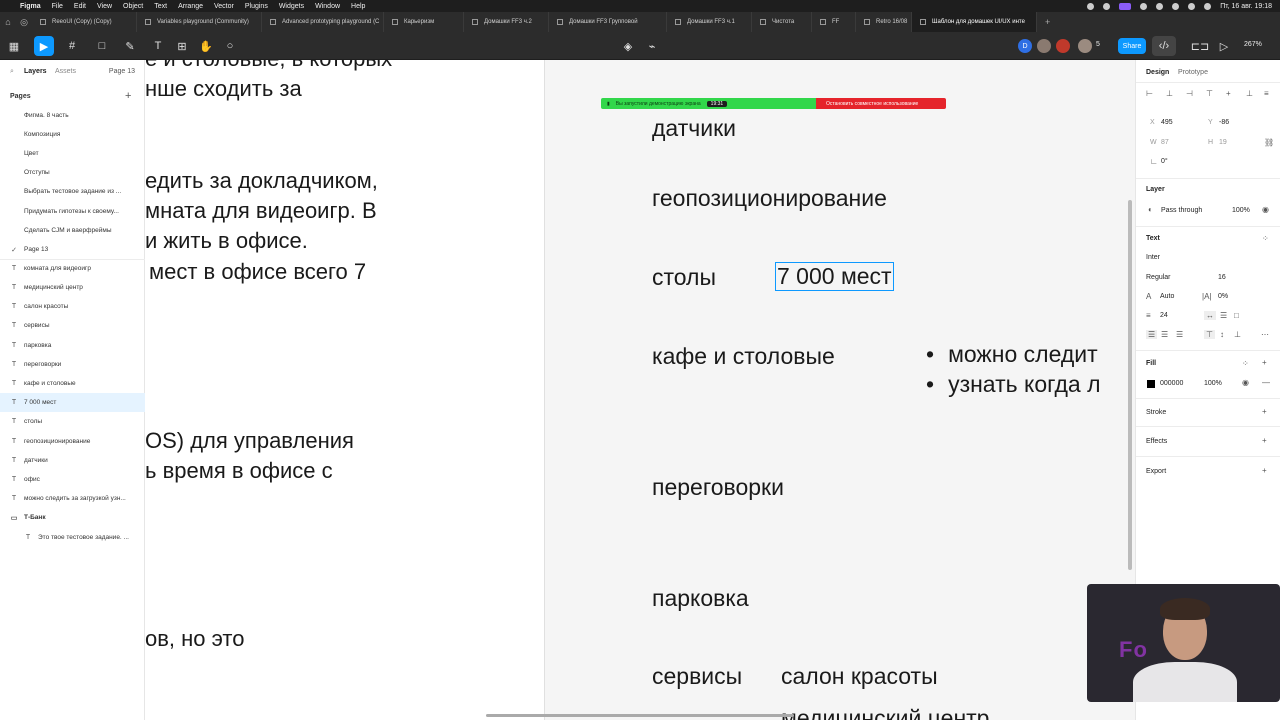 This screenshot has width=1280, height=720. Describe the element at coordinates (256, 6) in the screenshot. I see `menu-plugins: Plugins` at that location.